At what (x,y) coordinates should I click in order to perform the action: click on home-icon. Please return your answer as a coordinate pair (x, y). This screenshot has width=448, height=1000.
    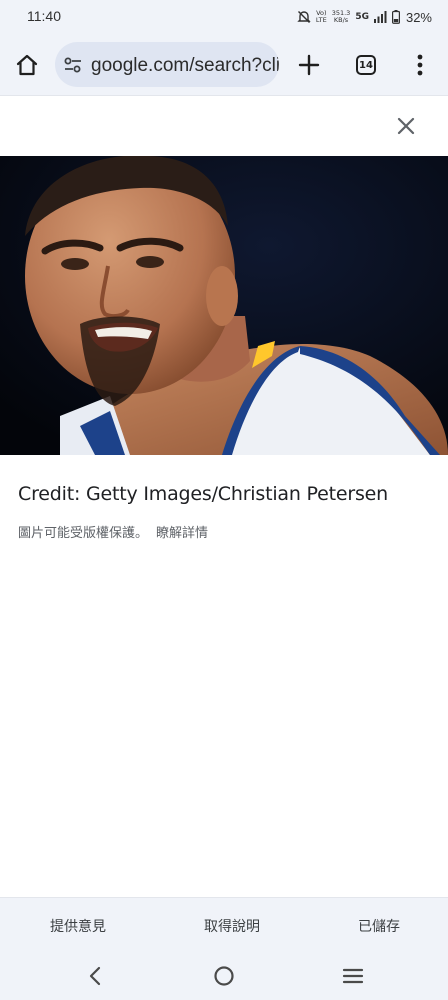
    Looking at the image, I should click on (27, 65).